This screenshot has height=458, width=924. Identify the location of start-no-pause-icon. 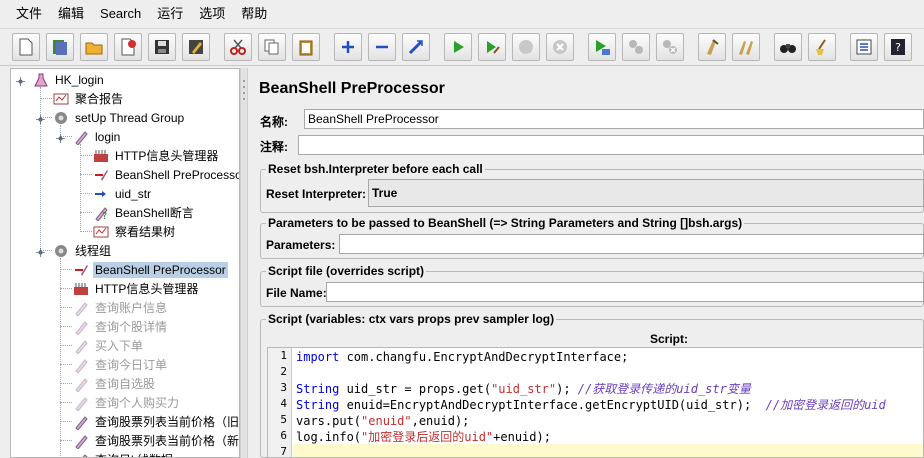
(493, 47).